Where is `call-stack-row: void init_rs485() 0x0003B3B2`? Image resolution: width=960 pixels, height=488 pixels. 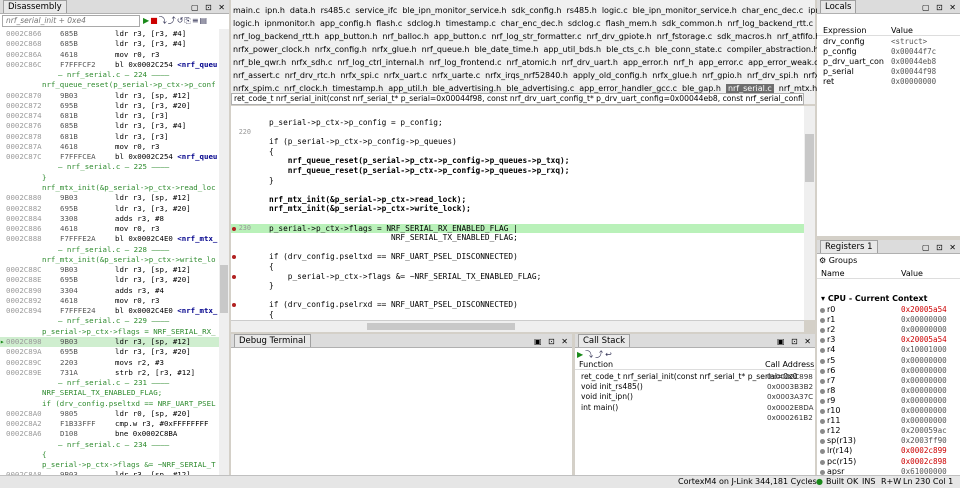
call-stack-row: void init_rs485() 0x0003B3B2 is located at coordinates (696, 387).